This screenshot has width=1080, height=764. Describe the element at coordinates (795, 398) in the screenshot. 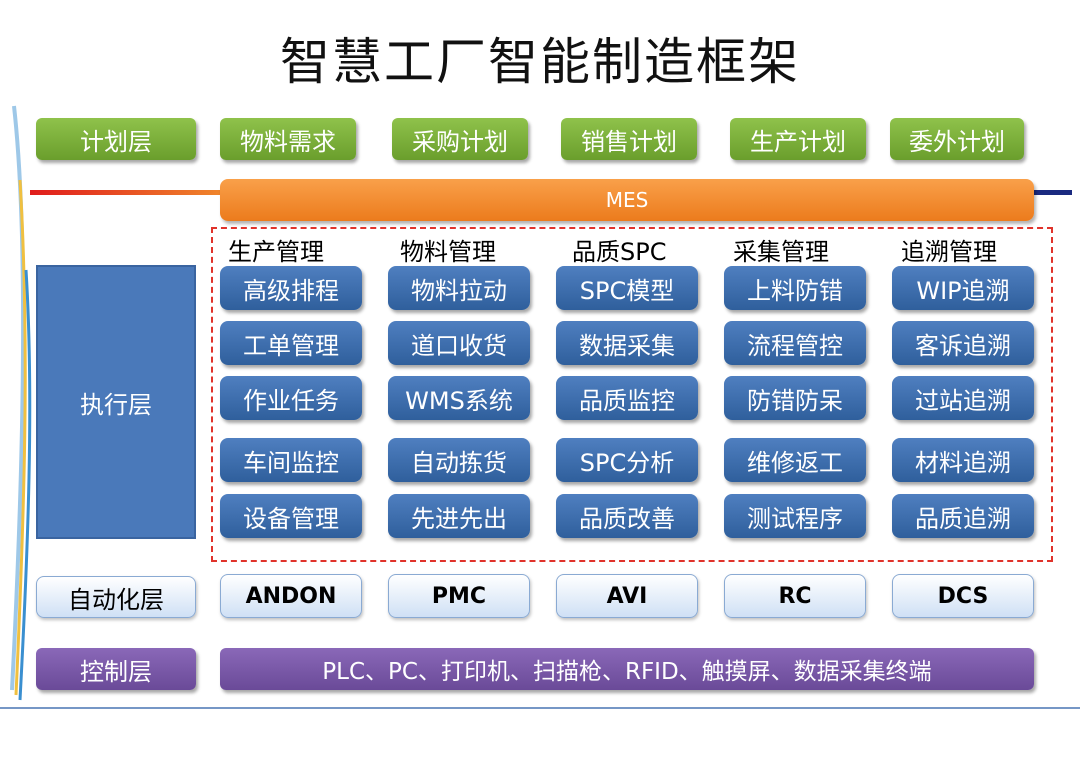

I see `module-box: 防错防呆` at that location.